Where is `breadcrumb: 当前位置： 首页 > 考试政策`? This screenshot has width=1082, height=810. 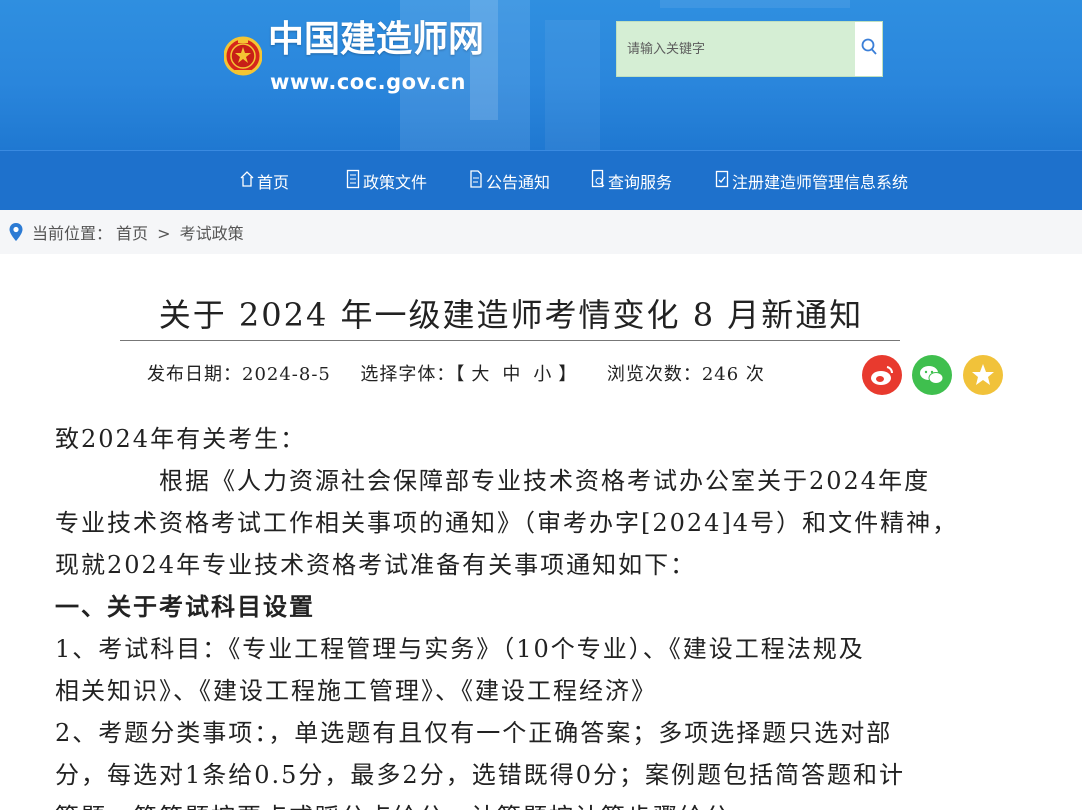
breadcrumb: 当前位置： 首页 > 考试政策 is located at coordinates (541, 232).